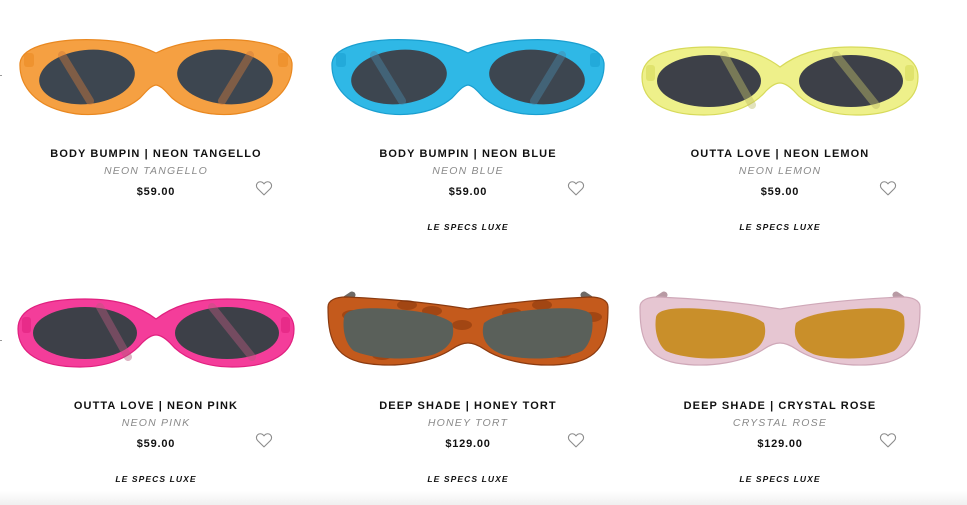 This screenshot has height=505, width=967. I want to click on product-title: OUTTA LOVE | NEON PINK, so click(156, 406).